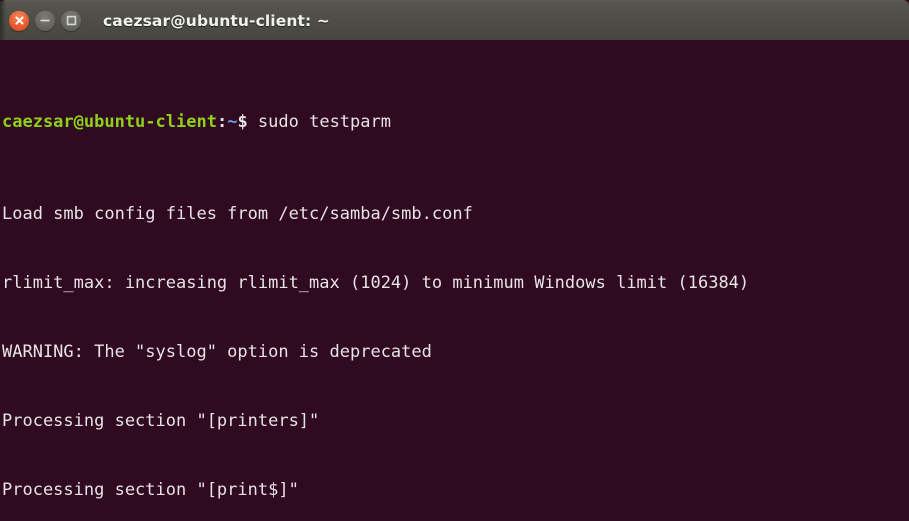  I want to click on output-line: Processing section "[print$]", so click(150, 490).